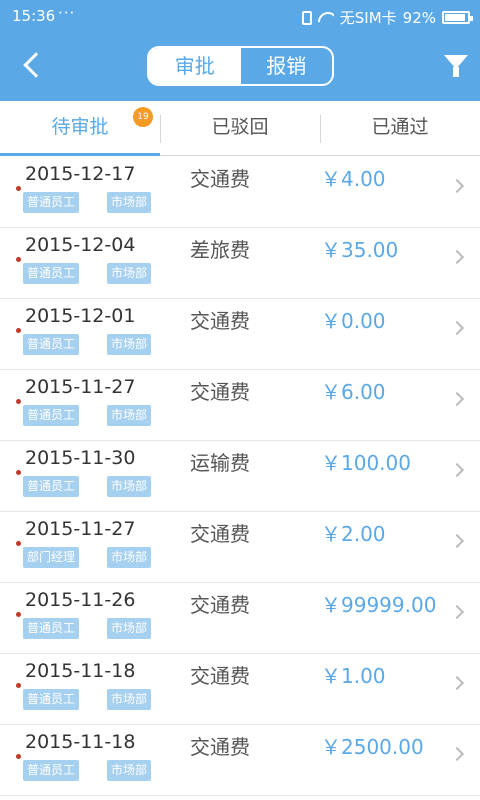 The image size is (480, 800). I want to click on expense-row: 2015-11-18 普通员工 市场部 交通费 ￥1.00, so click(240, 689).